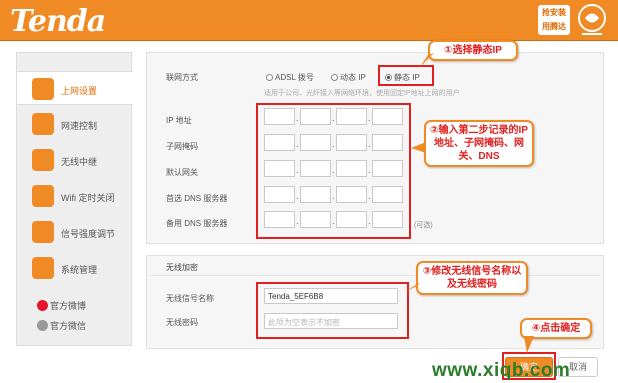 This screenshot has height=383, width=618. I want to click on sidebar-item-system-management: 系统管理, so click(75, 268).